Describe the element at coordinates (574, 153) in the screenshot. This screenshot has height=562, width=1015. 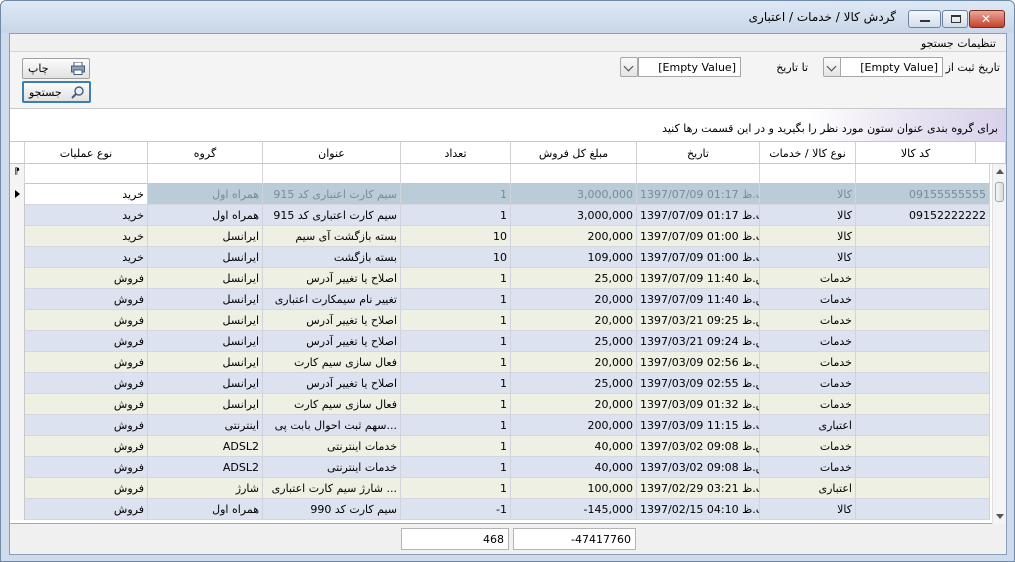
I see `column-header-total-amount: مبلغ کل فروش` at that location.